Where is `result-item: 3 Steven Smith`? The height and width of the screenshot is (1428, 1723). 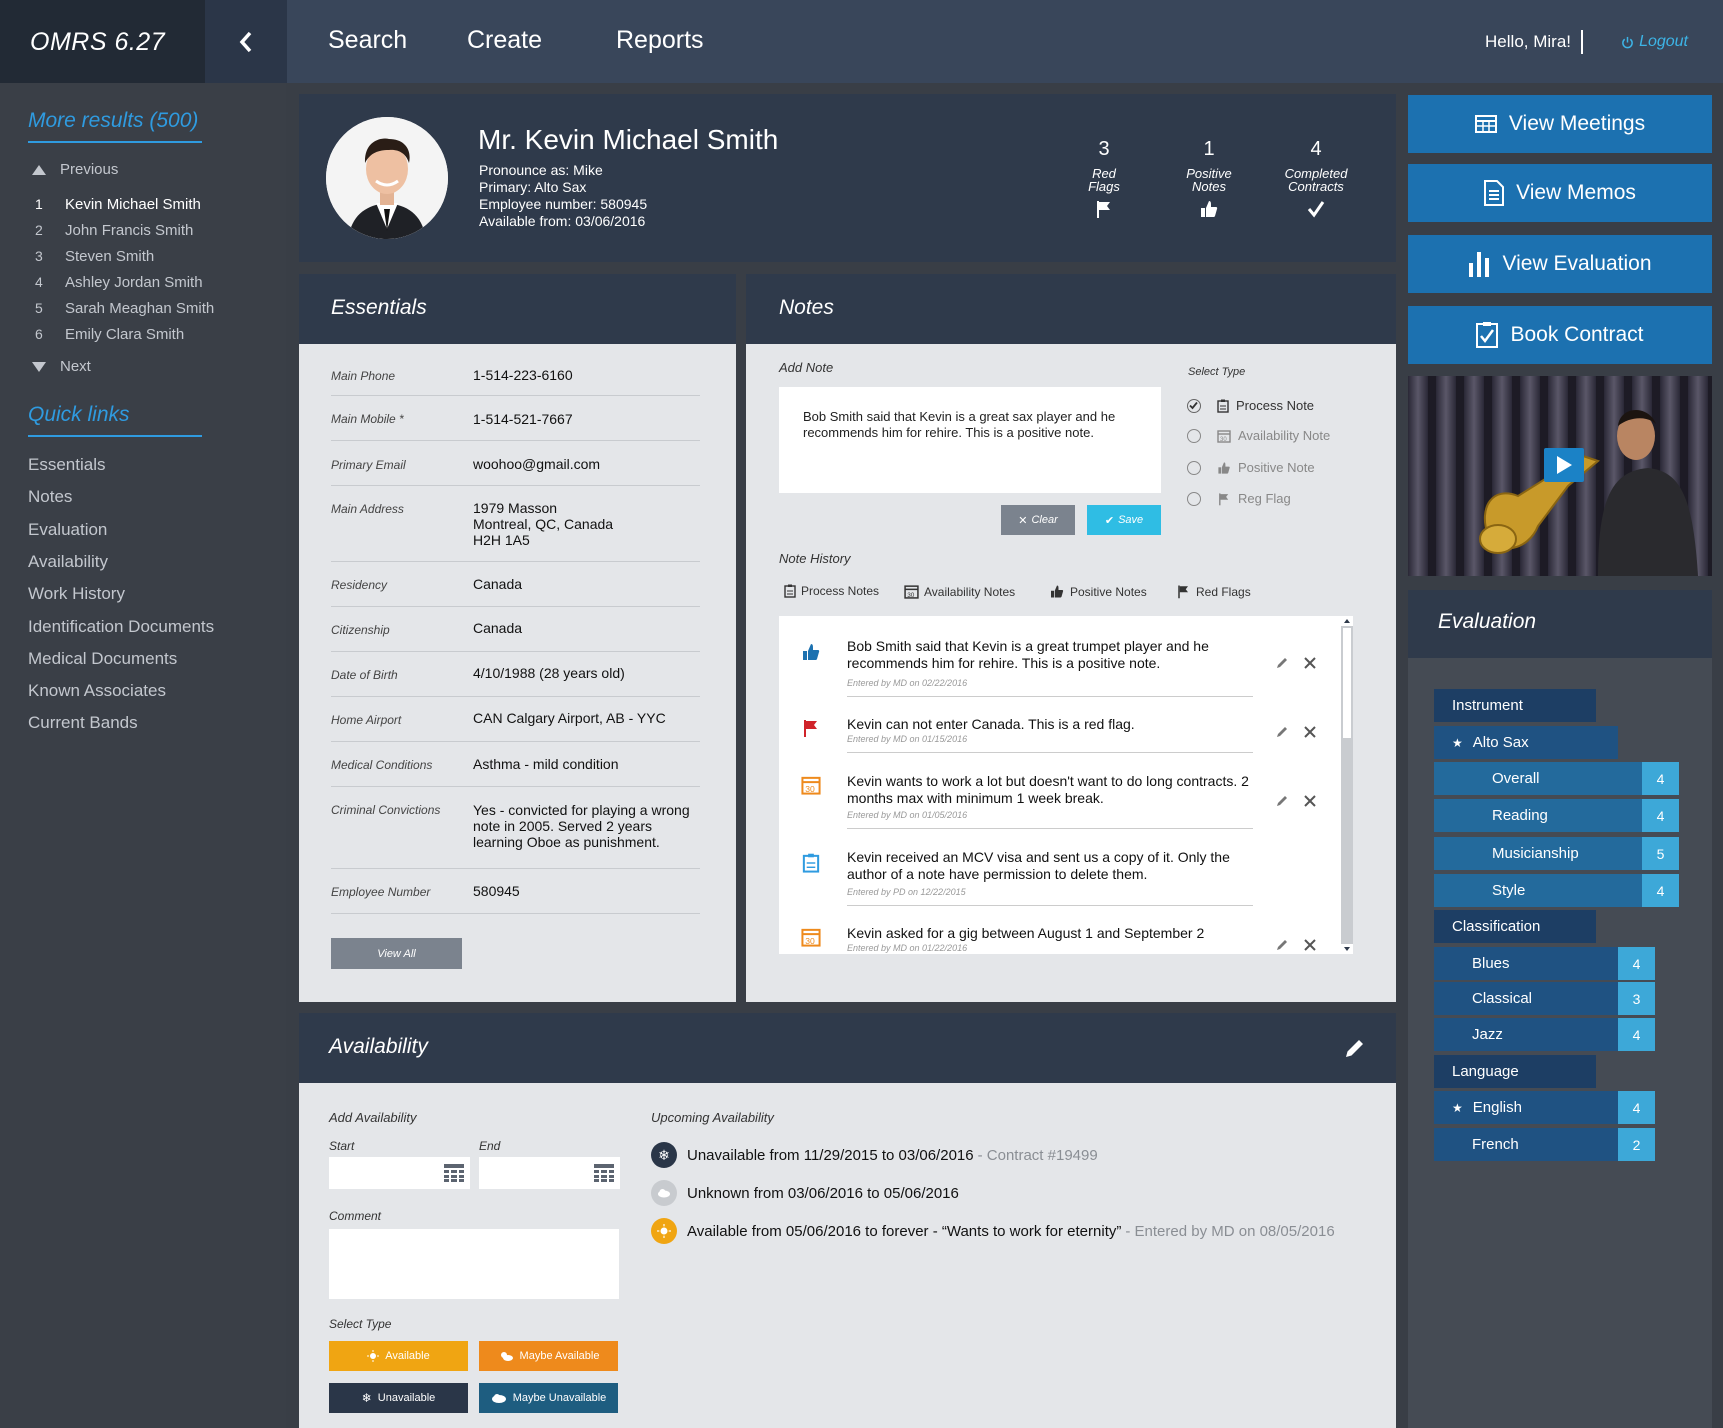 result-item: 3 Steven Smith is located at coordinates (94, 256).